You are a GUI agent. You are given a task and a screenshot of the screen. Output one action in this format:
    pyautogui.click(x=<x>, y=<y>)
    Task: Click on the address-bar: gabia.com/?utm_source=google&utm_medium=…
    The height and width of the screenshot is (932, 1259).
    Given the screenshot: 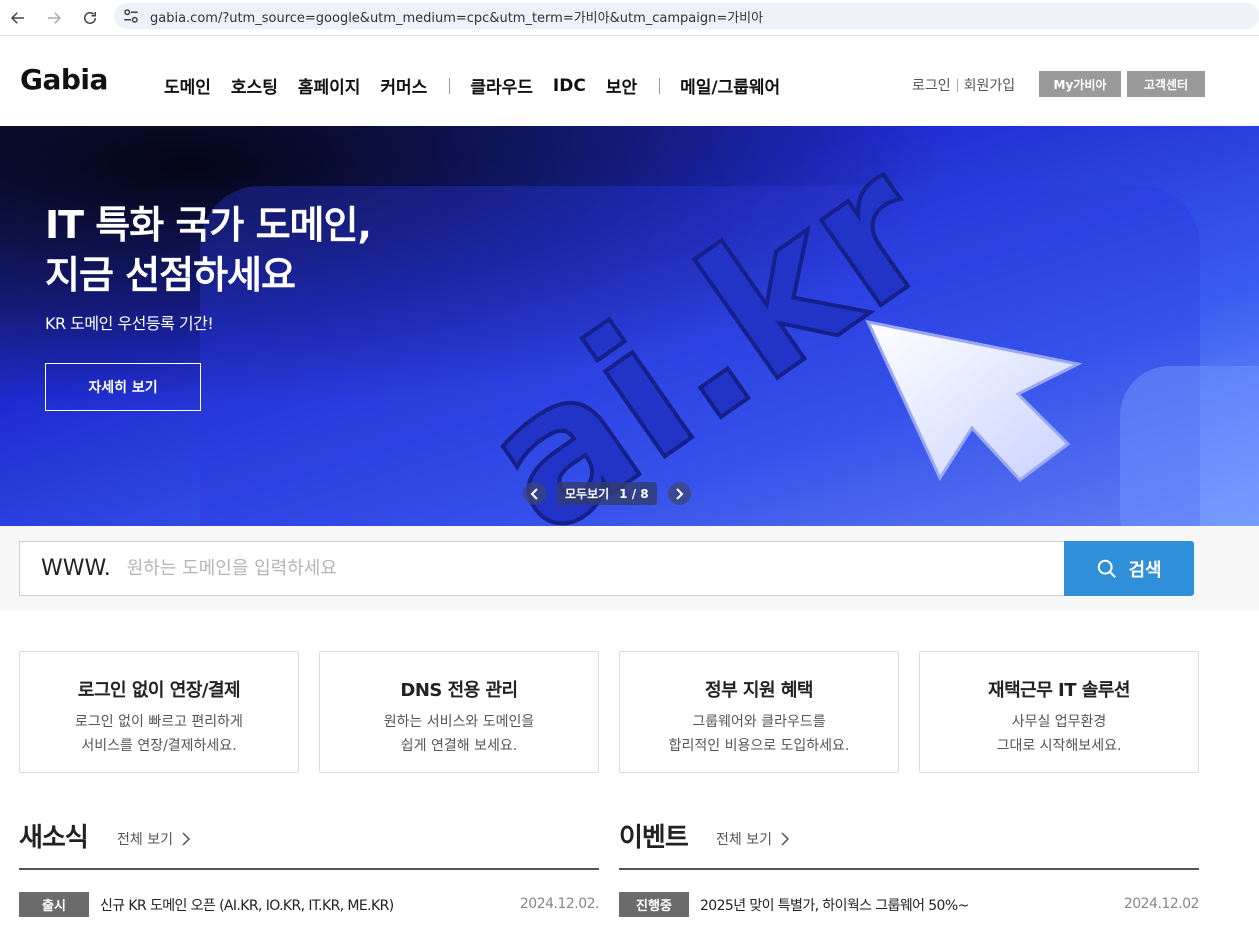 What is the action you would take?
    pyautogui.click(x=686, y=16)
    